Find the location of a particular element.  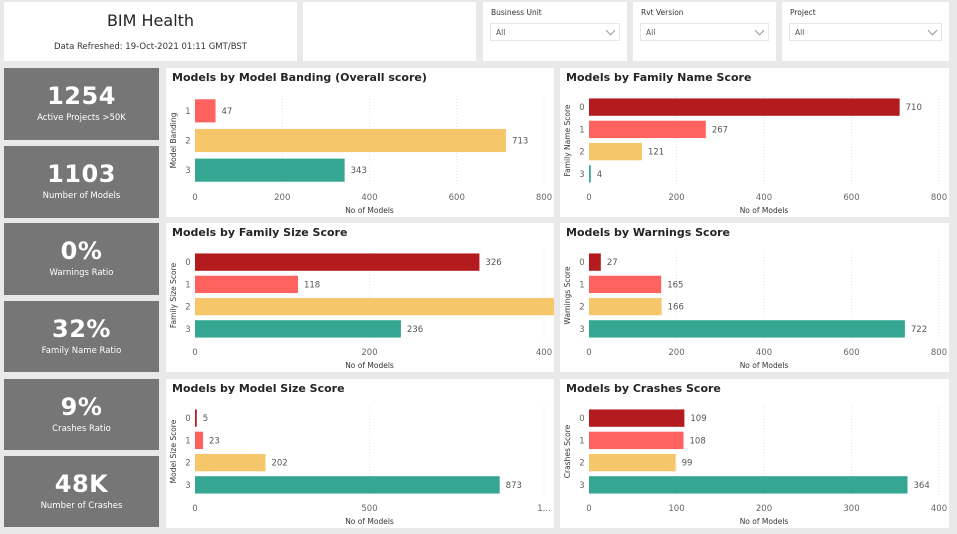

business-unit-dropdown: All is located at coordinates (555, 32).